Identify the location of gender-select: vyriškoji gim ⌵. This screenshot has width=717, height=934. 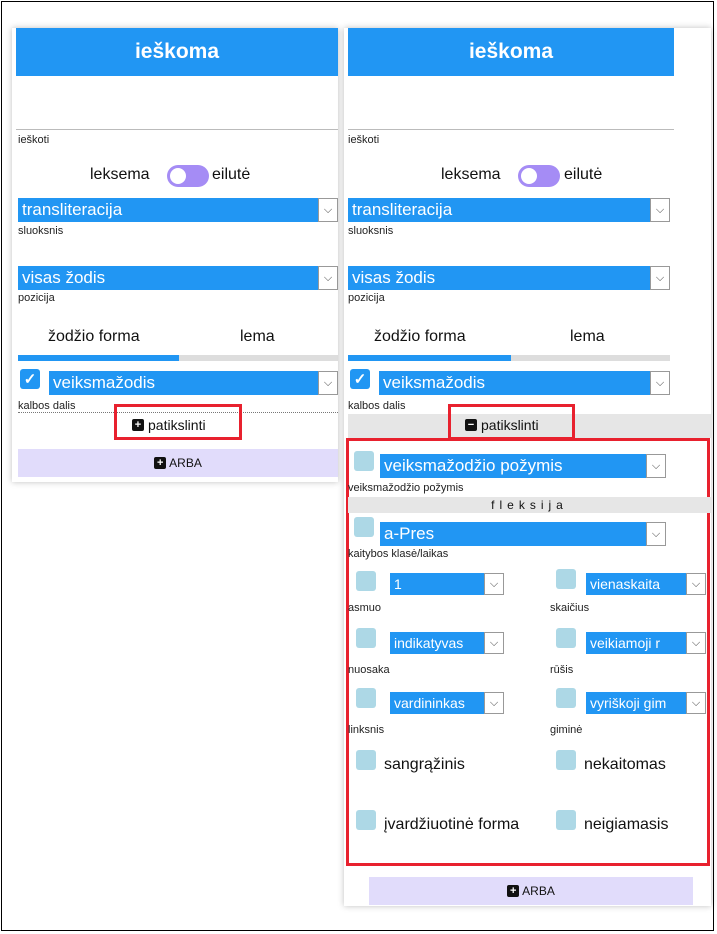
(646, 703).